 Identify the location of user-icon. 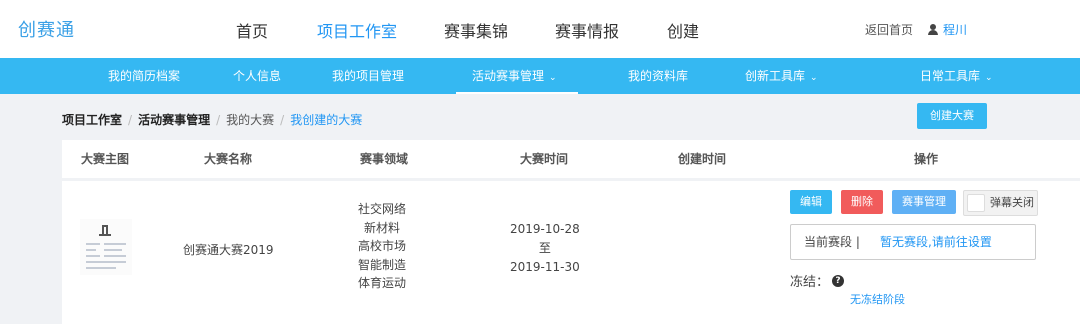
(933, 29).